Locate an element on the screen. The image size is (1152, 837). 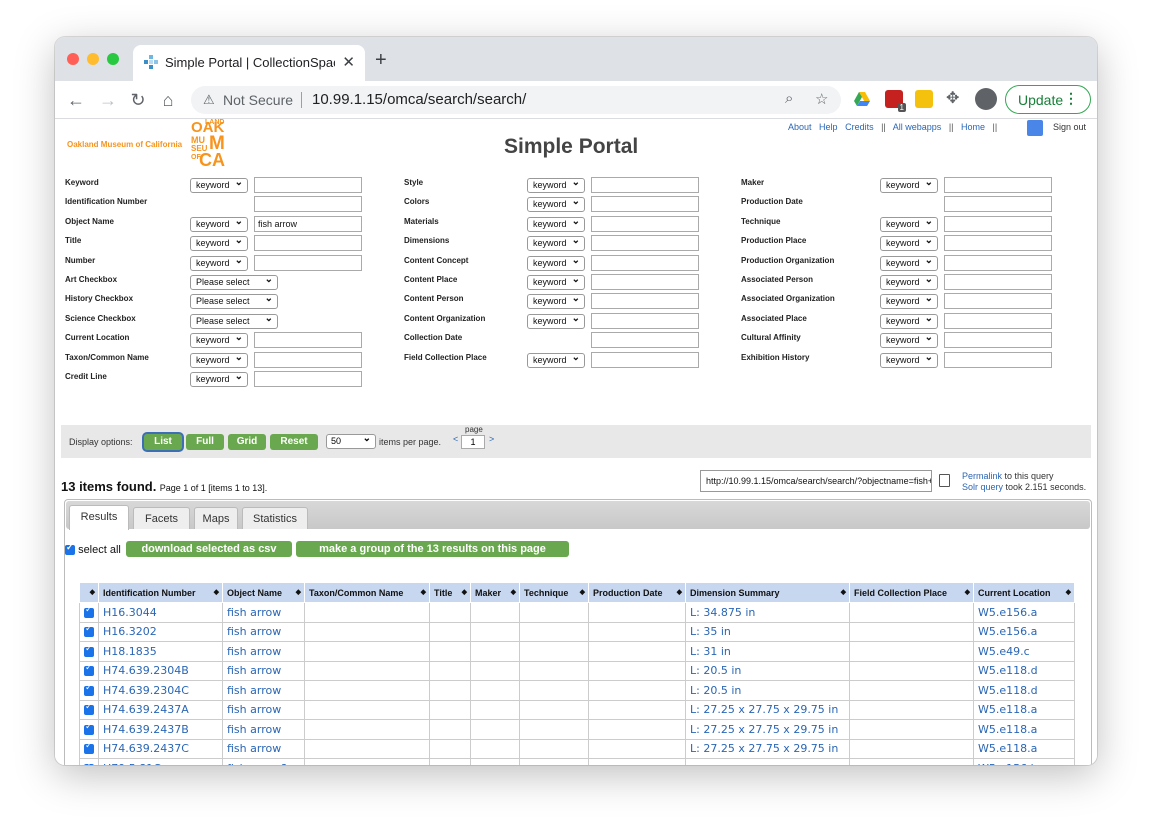
home-link: Home is located at coordinates (973, 127).